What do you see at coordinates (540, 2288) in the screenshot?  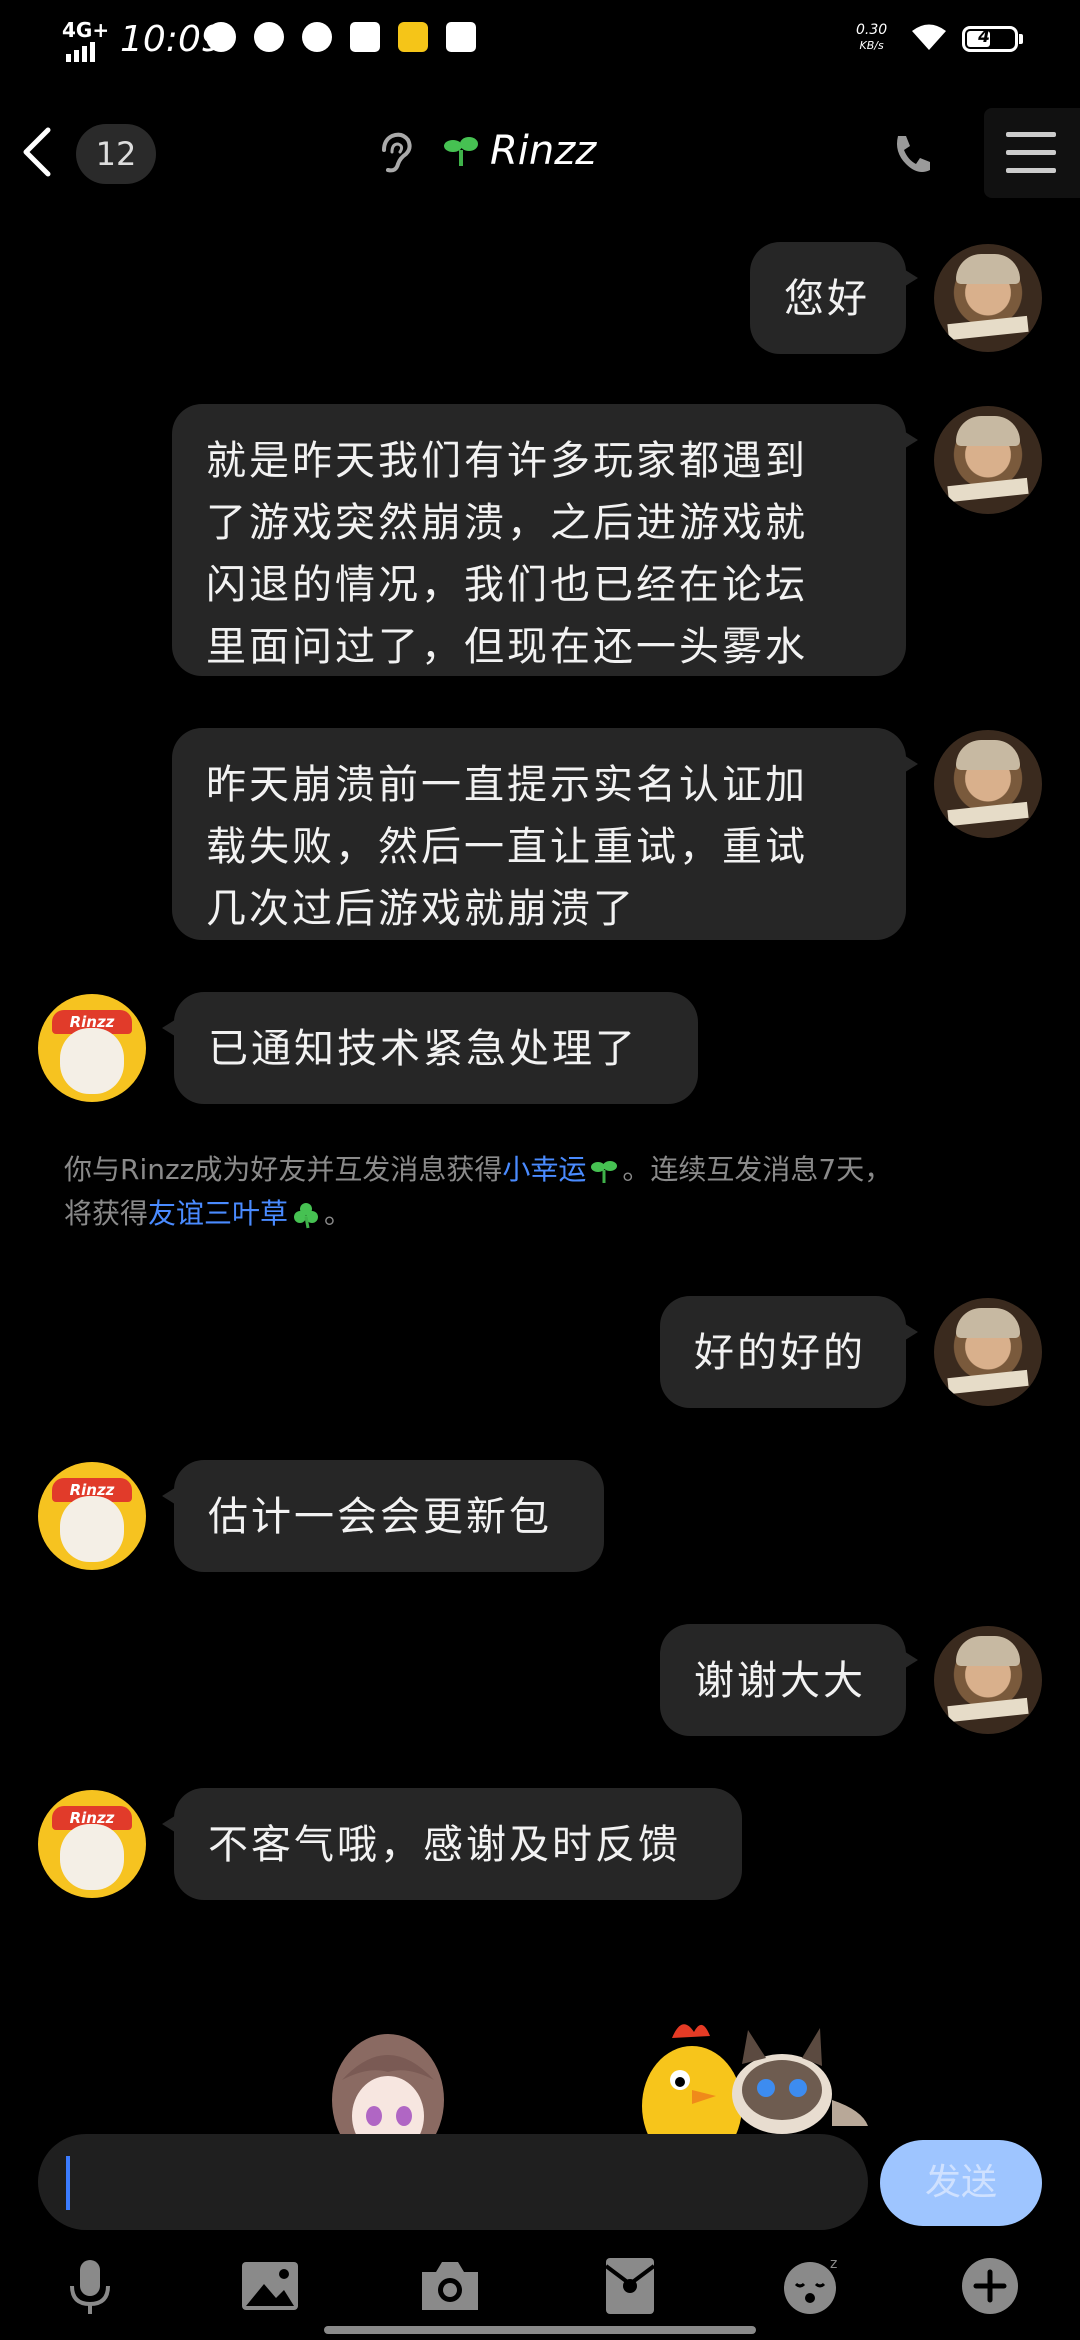 I see `chat-toolbar: z` at bounding box center [540, 2288].